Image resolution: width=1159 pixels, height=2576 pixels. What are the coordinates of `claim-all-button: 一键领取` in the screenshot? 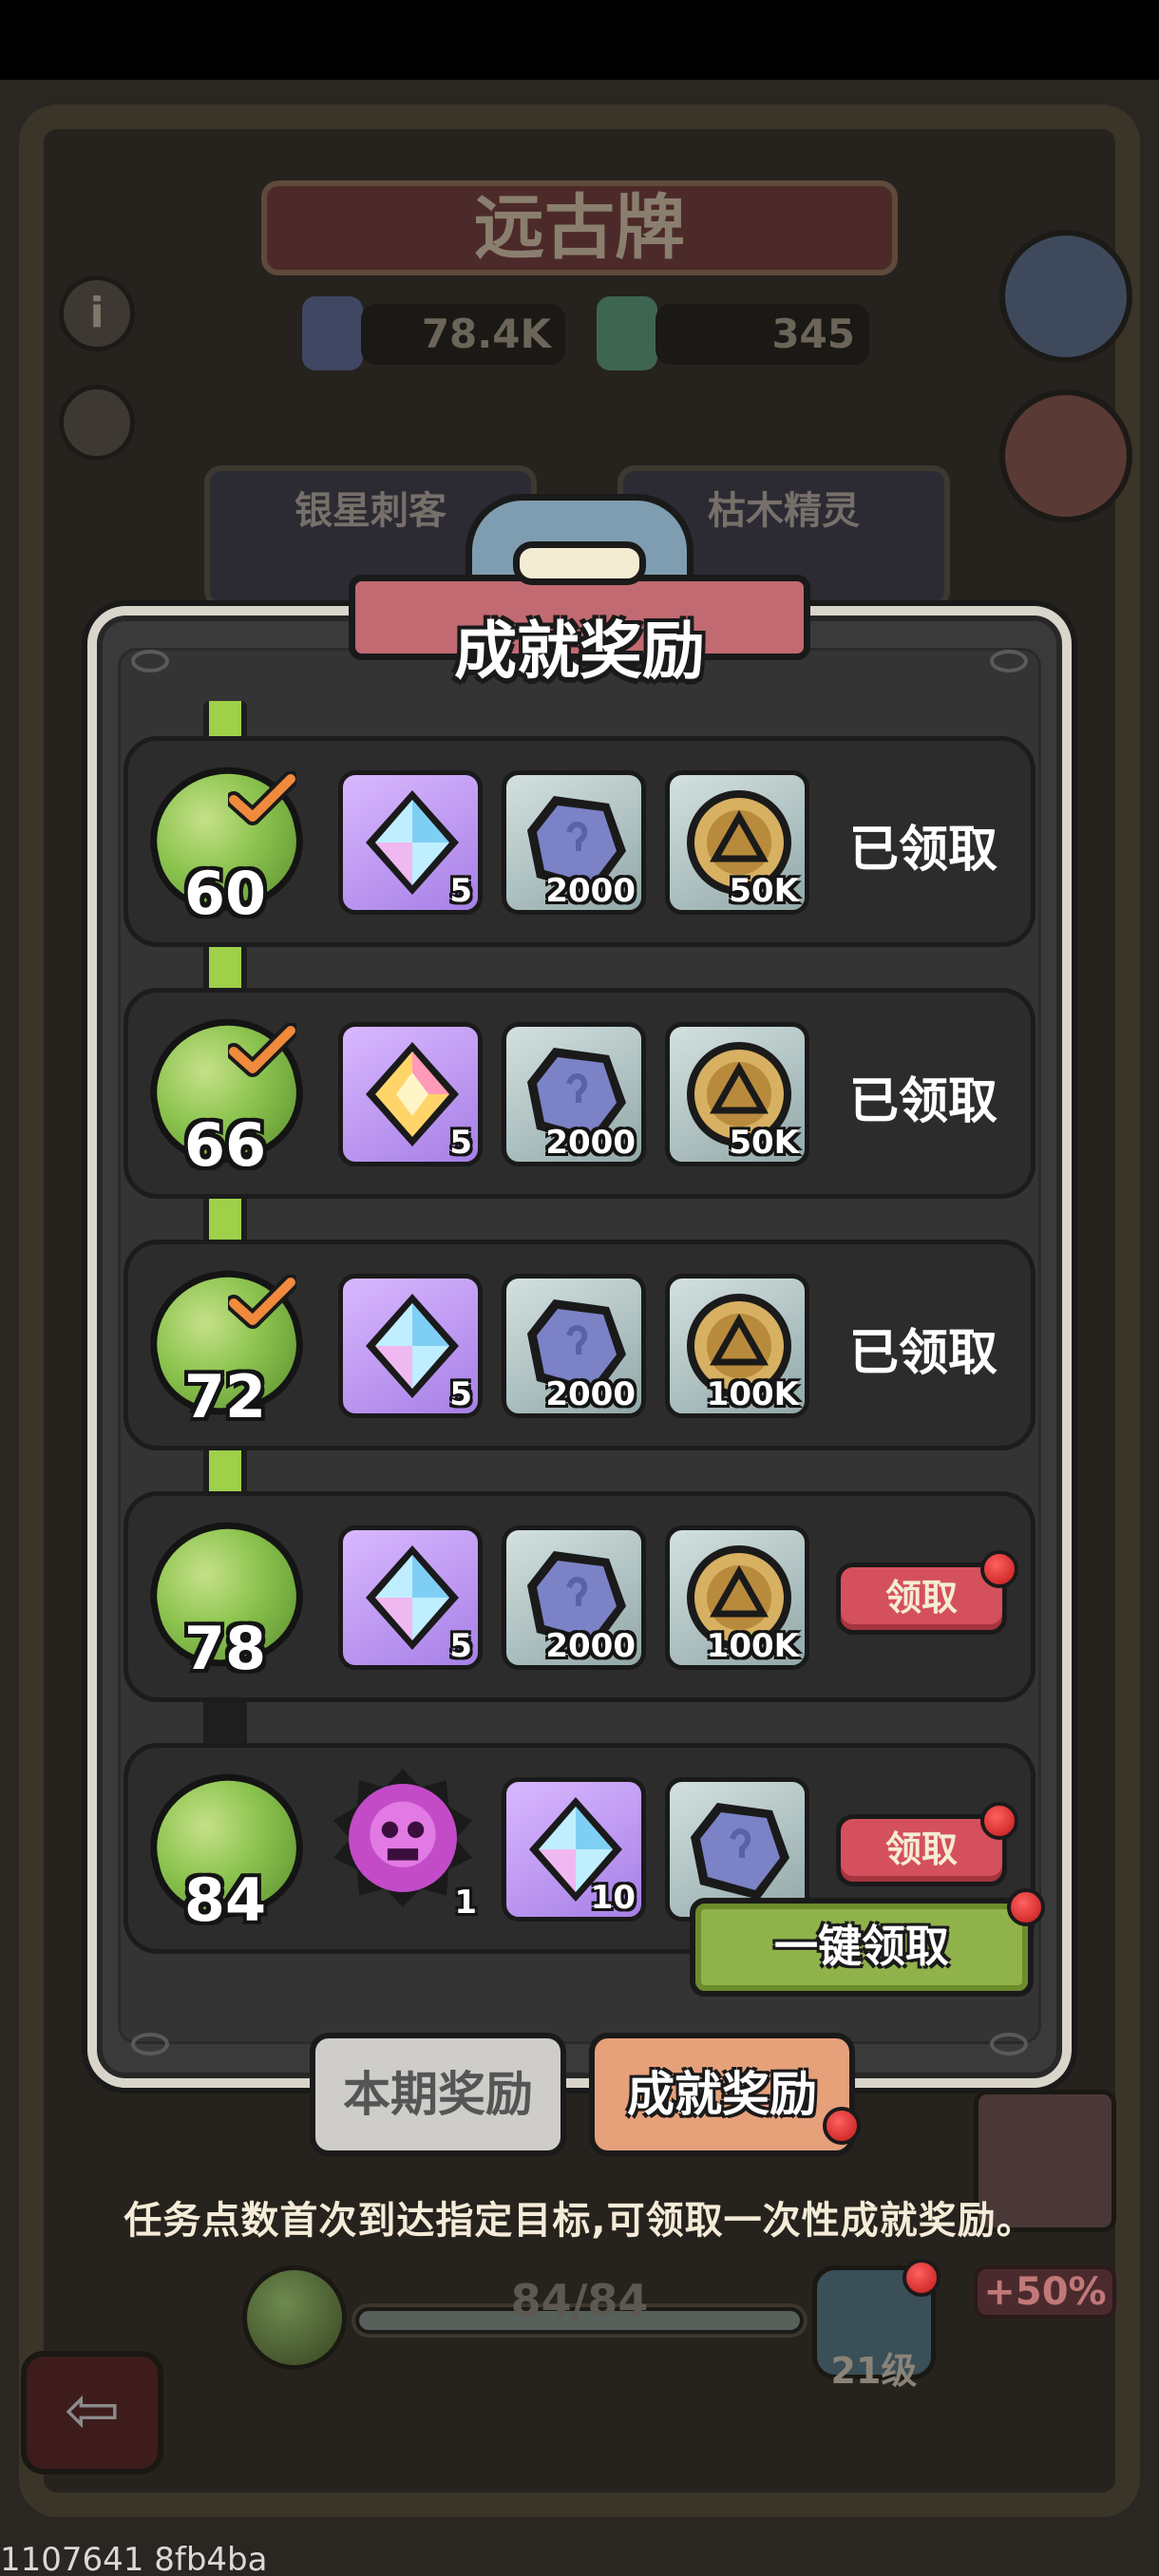 It's located at (862, 1948).